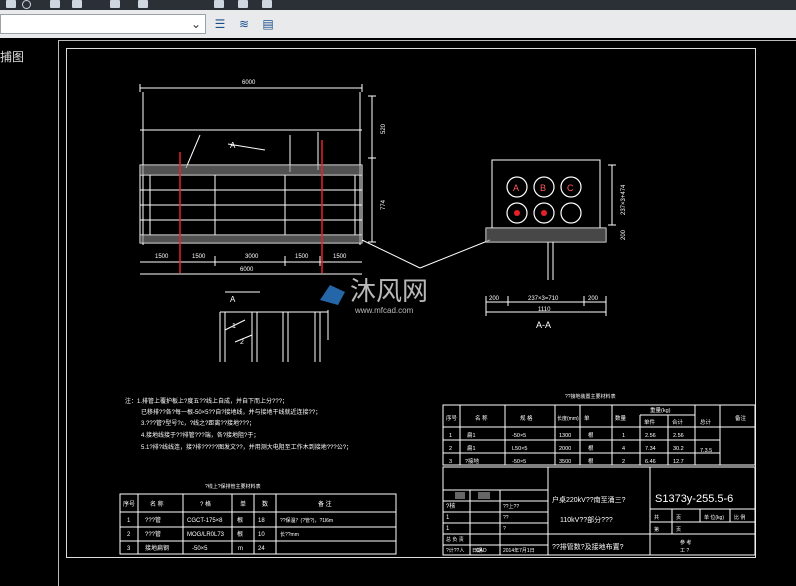 This screenshot has height=586, width=796. What do you see at coordinates (650, 462) in the screenshot?
I see `mr-r2-c6: 6.46` at bounding box center [650, 462].